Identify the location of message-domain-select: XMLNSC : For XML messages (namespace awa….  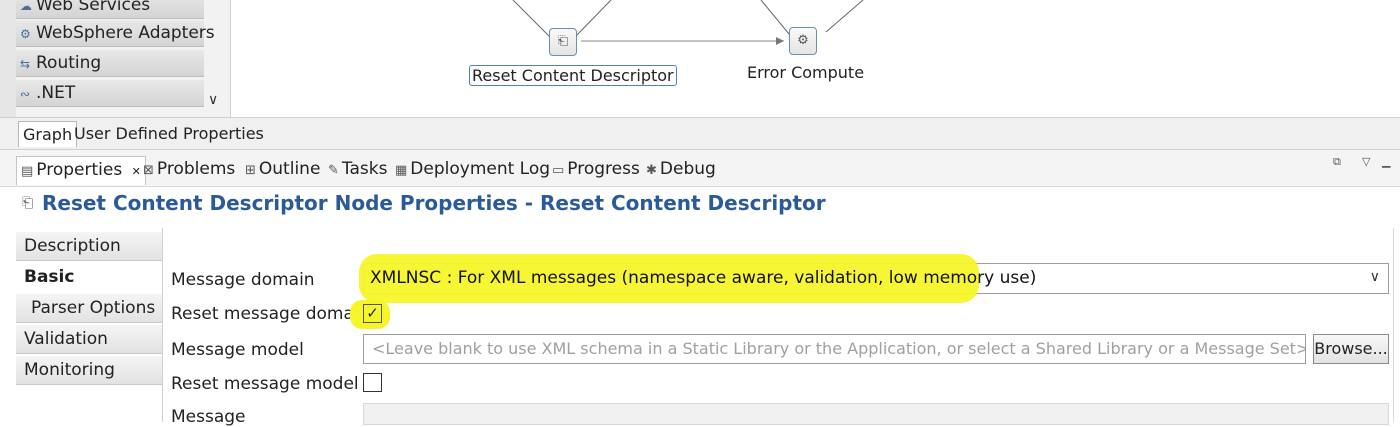
(874, 278).